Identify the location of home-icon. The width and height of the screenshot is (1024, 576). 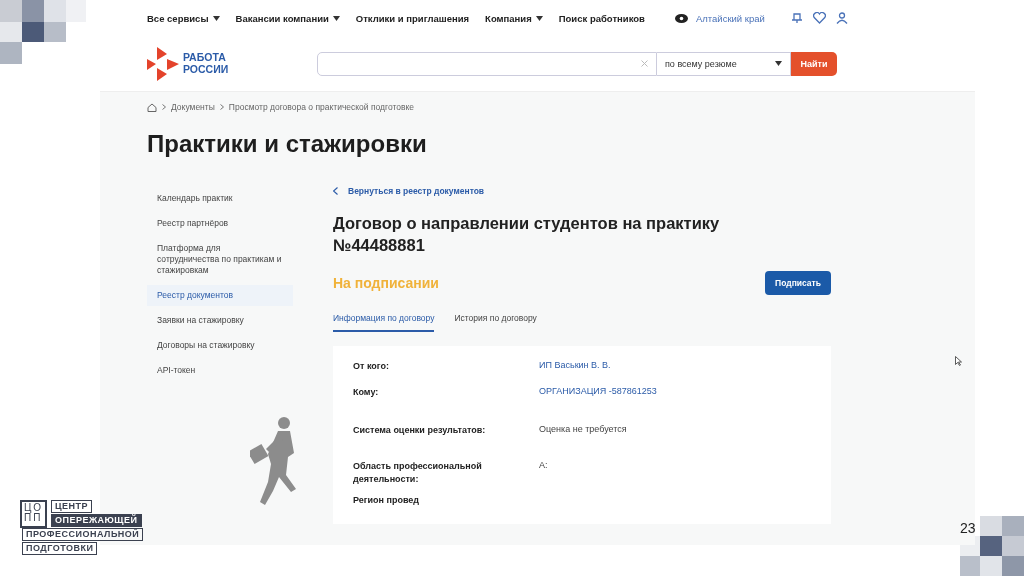
(152, 107).